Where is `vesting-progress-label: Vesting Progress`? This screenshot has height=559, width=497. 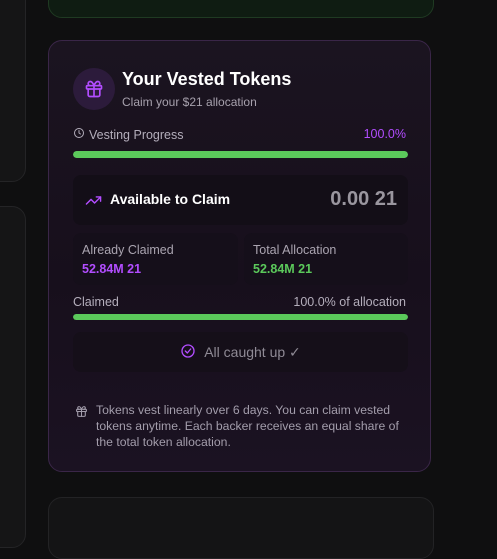 vesting-progress-label: Vesting Progress is located at coordinates (128, 134).